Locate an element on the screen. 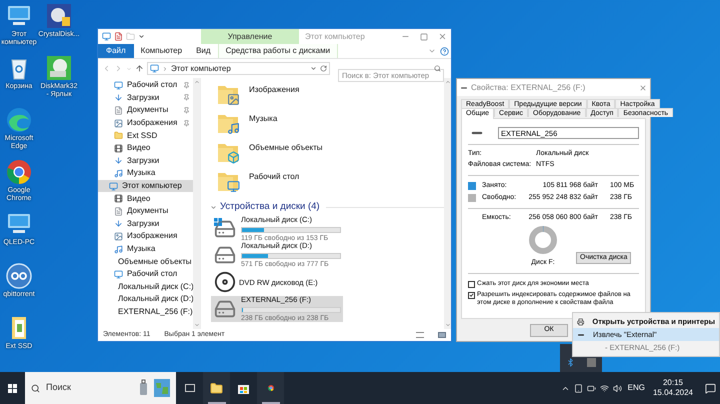 The image size is (720, 404). up-icon is located at coordinates (139, 68).